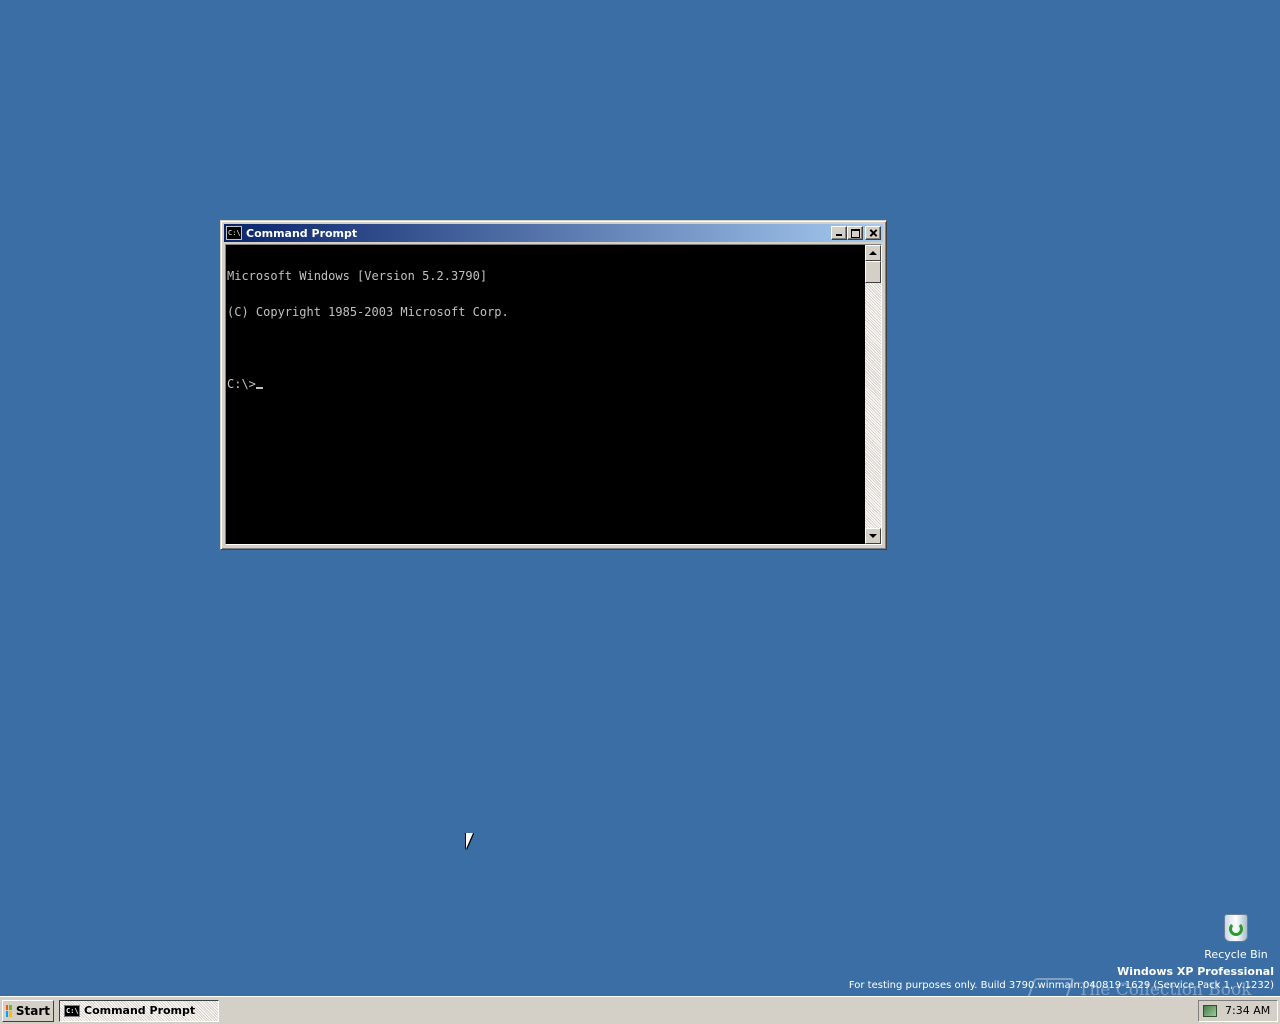 The height and width of the screenshot is (1024, 1280). I want to click on windows-edition-text: Windows XP Professional, so click(1195, 971).